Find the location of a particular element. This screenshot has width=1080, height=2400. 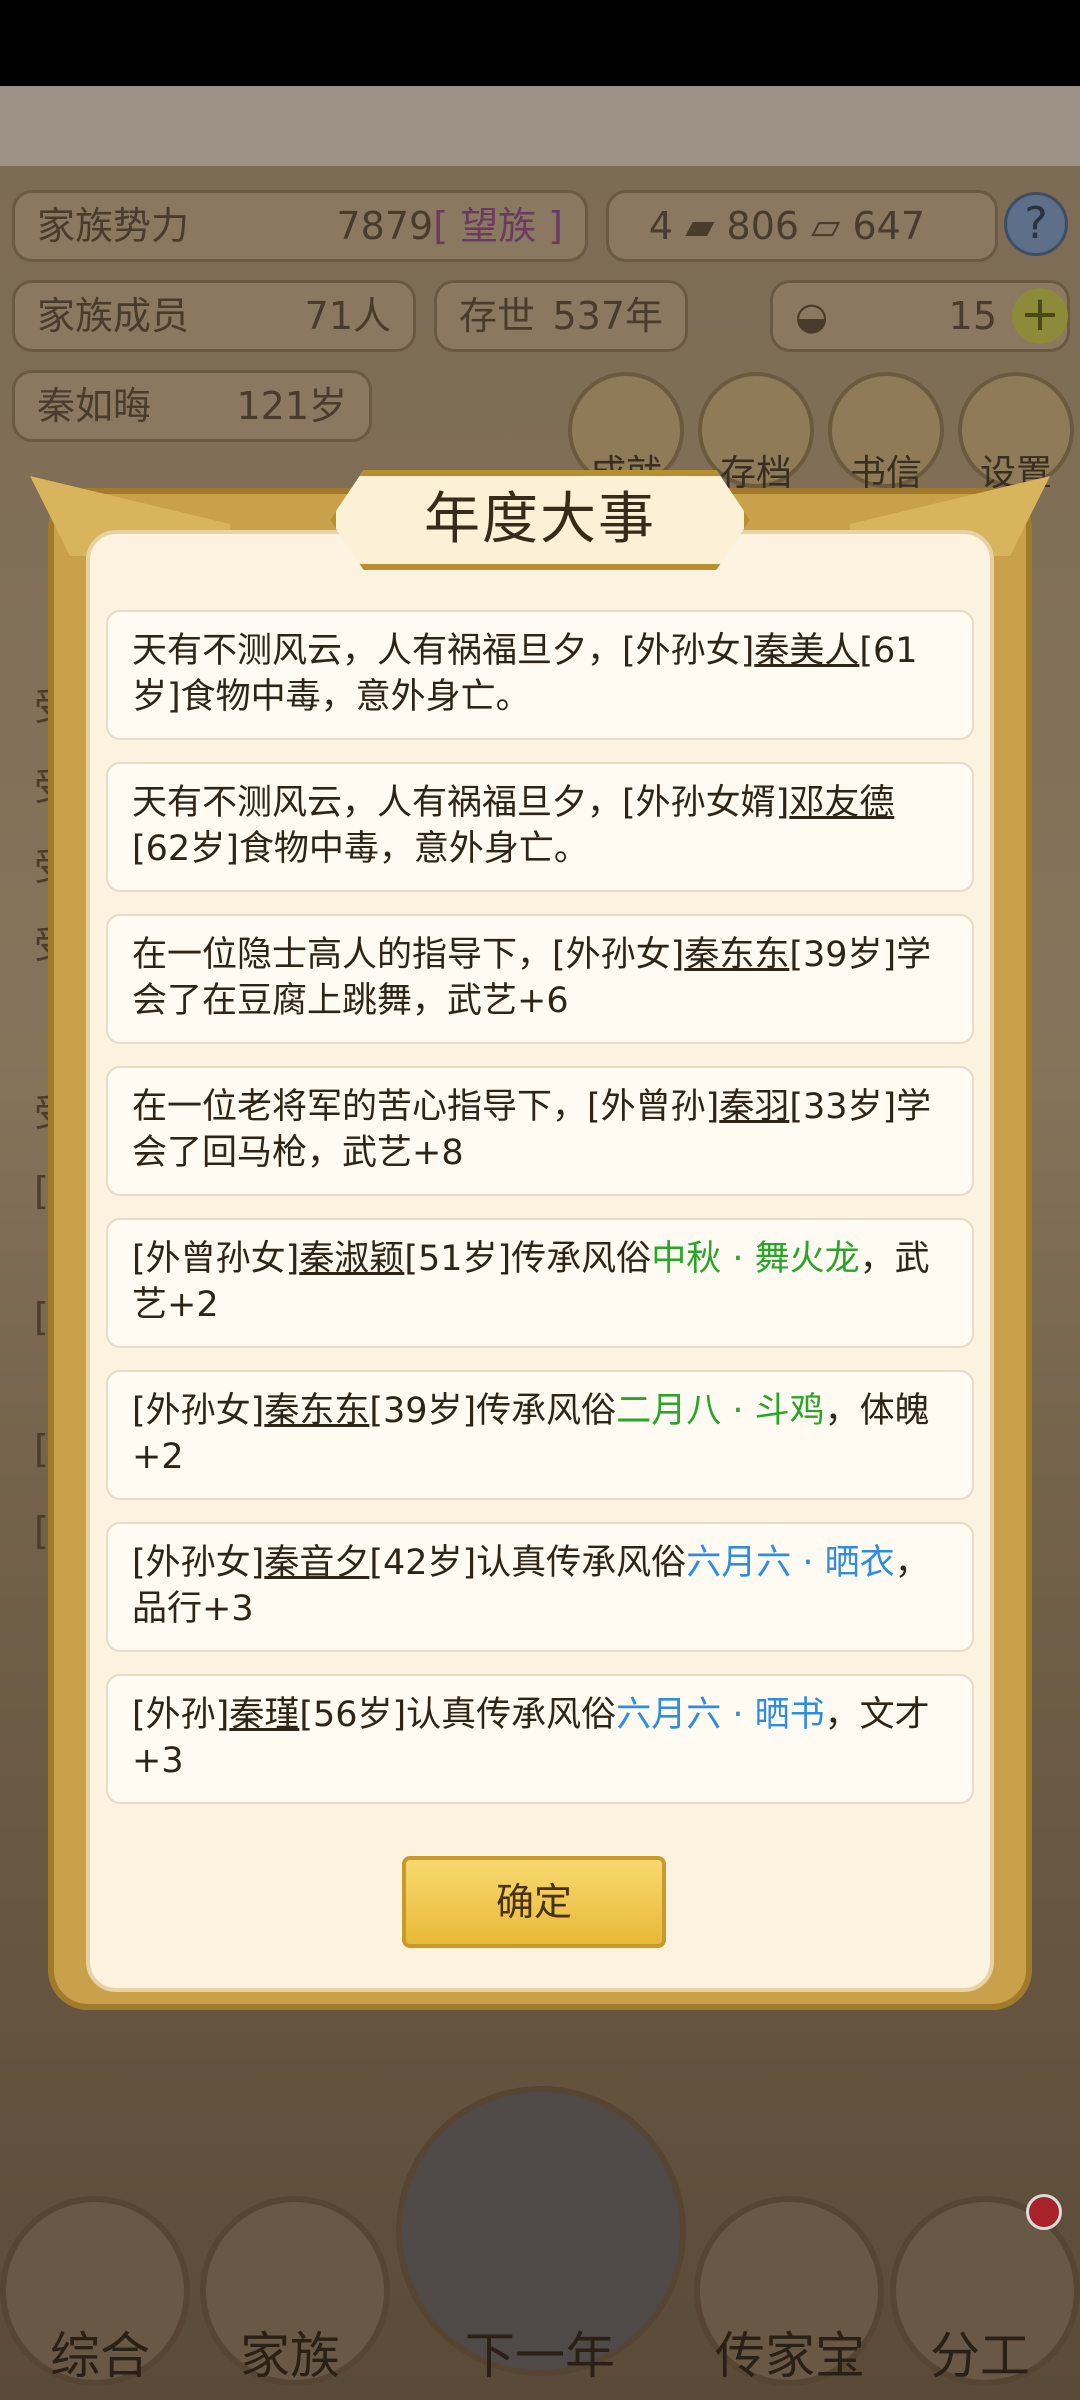

status-bar is located at coordinates (540, 43).